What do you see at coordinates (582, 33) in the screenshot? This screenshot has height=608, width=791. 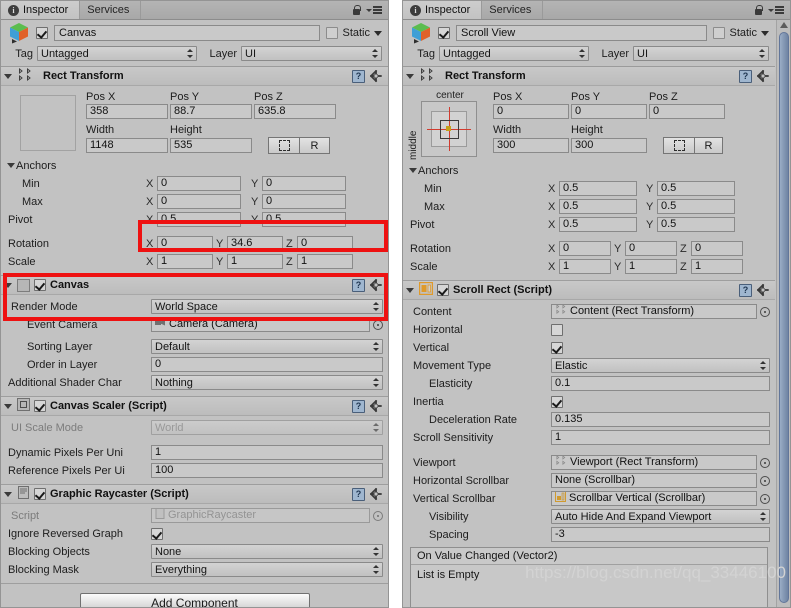 I see `gameobject-name-input: Scroll View` at bounding box center [582, 33].